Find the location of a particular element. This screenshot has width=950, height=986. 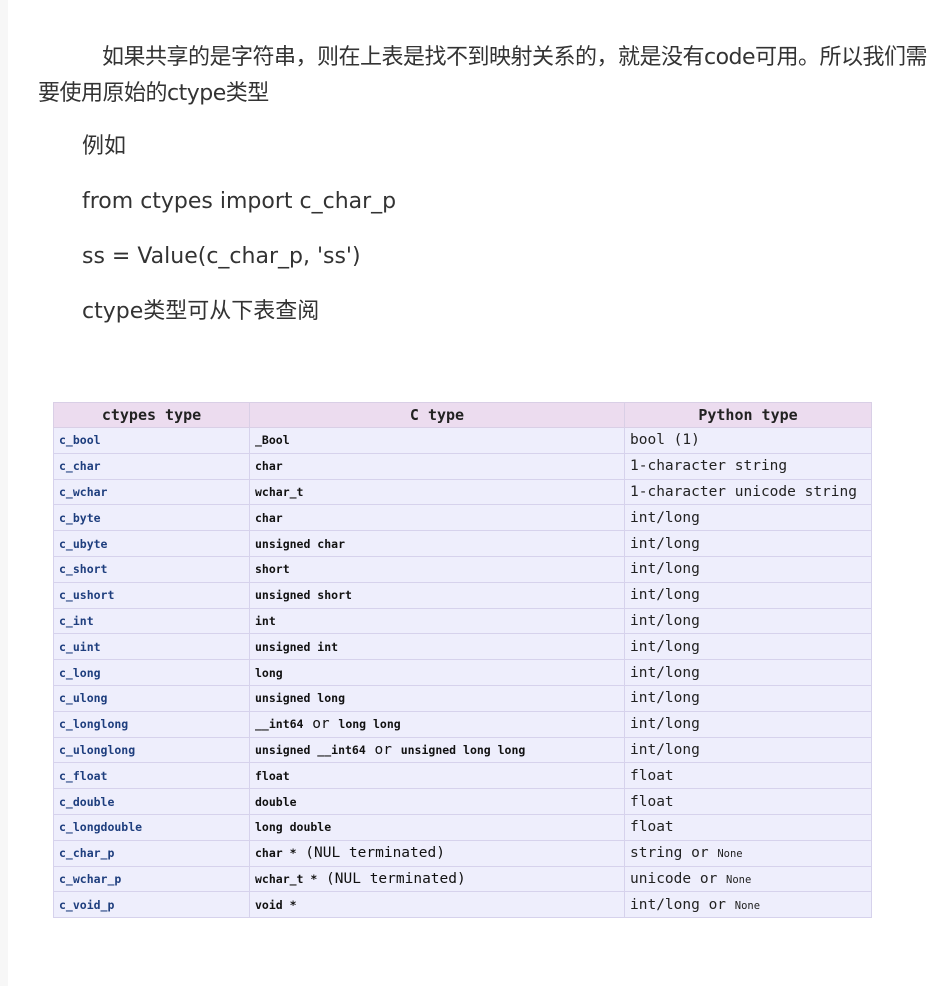

example-label: 例如 is located at coordinates (104, 146).